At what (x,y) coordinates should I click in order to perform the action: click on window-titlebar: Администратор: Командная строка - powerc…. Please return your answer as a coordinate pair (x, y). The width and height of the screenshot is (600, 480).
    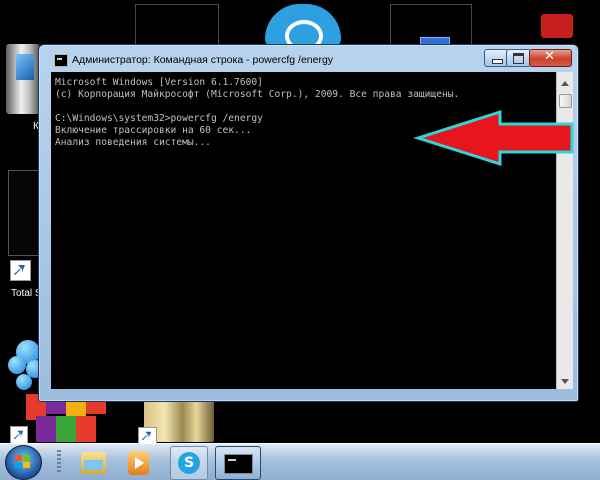
    Looking at the image, I should click on (308, 58).